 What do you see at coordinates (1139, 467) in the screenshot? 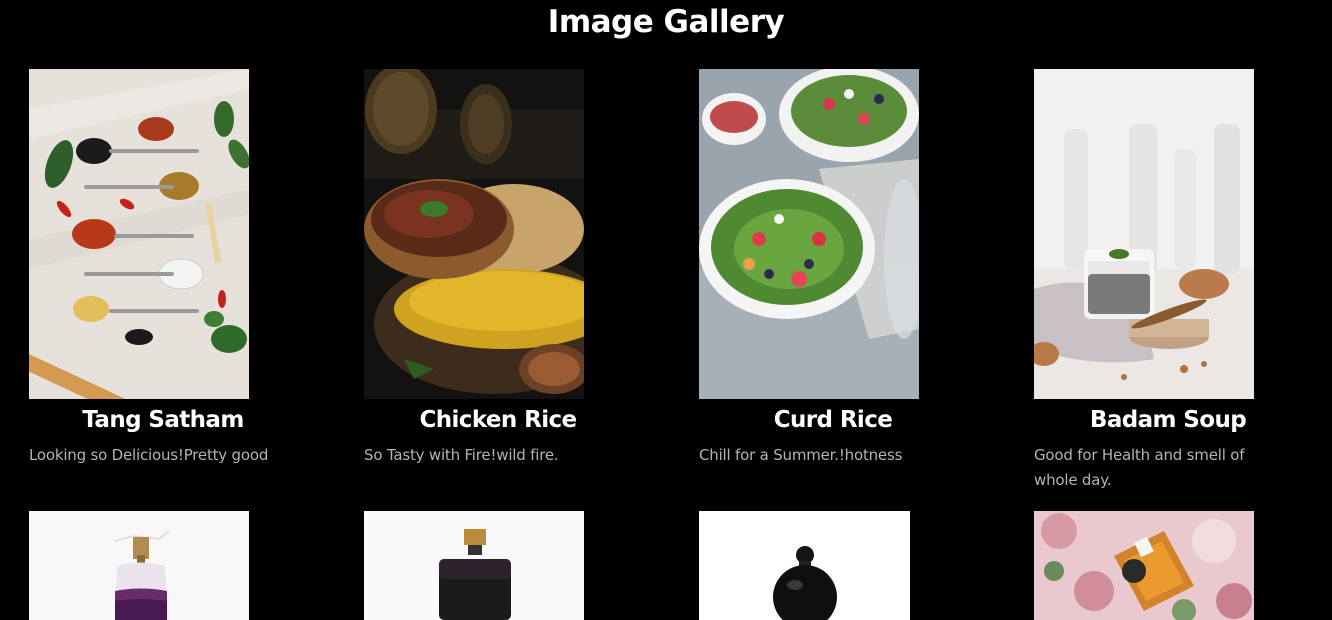
I see `card-description: Good for Health and smell of whole day.` at bounding box center [1139, 467].